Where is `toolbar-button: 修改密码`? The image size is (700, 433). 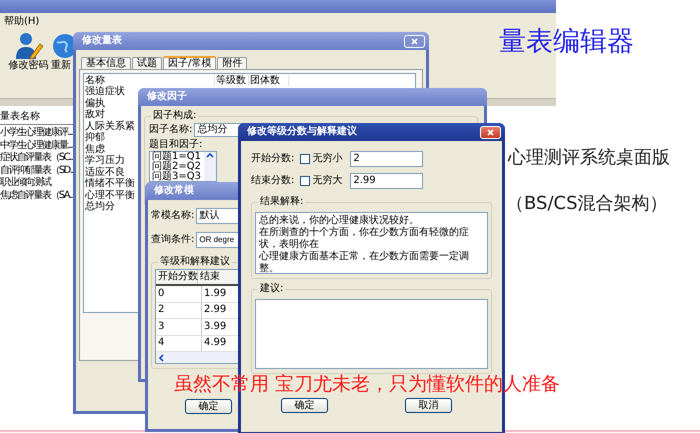
toolbar-button: 修改密码 is located at coordinates (28, 52).